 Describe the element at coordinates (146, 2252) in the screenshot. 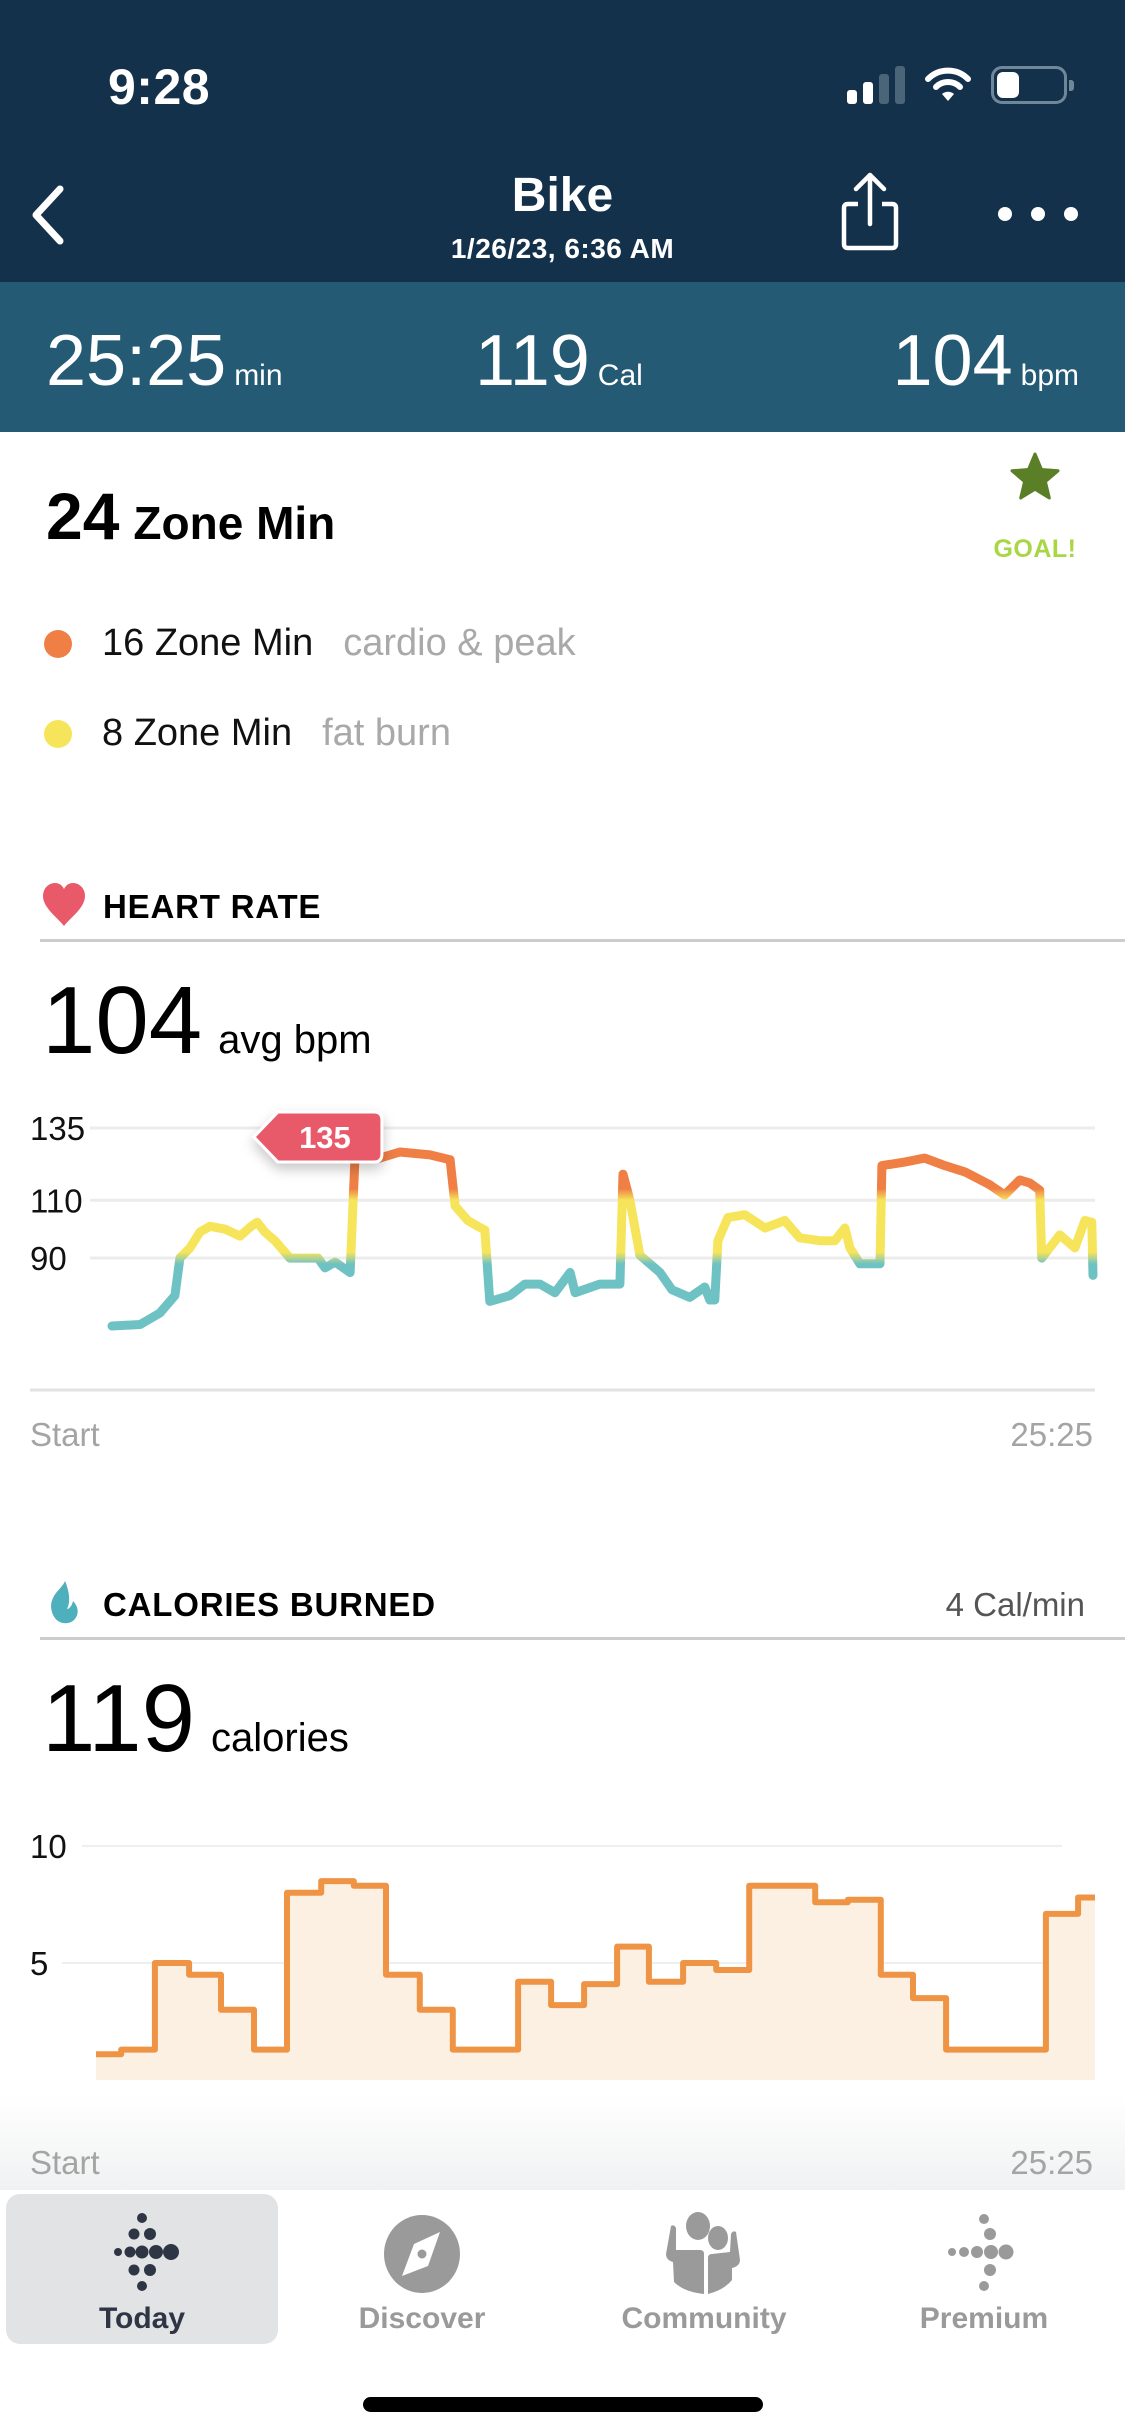

I see `fitbit-dots-icon` at that location.